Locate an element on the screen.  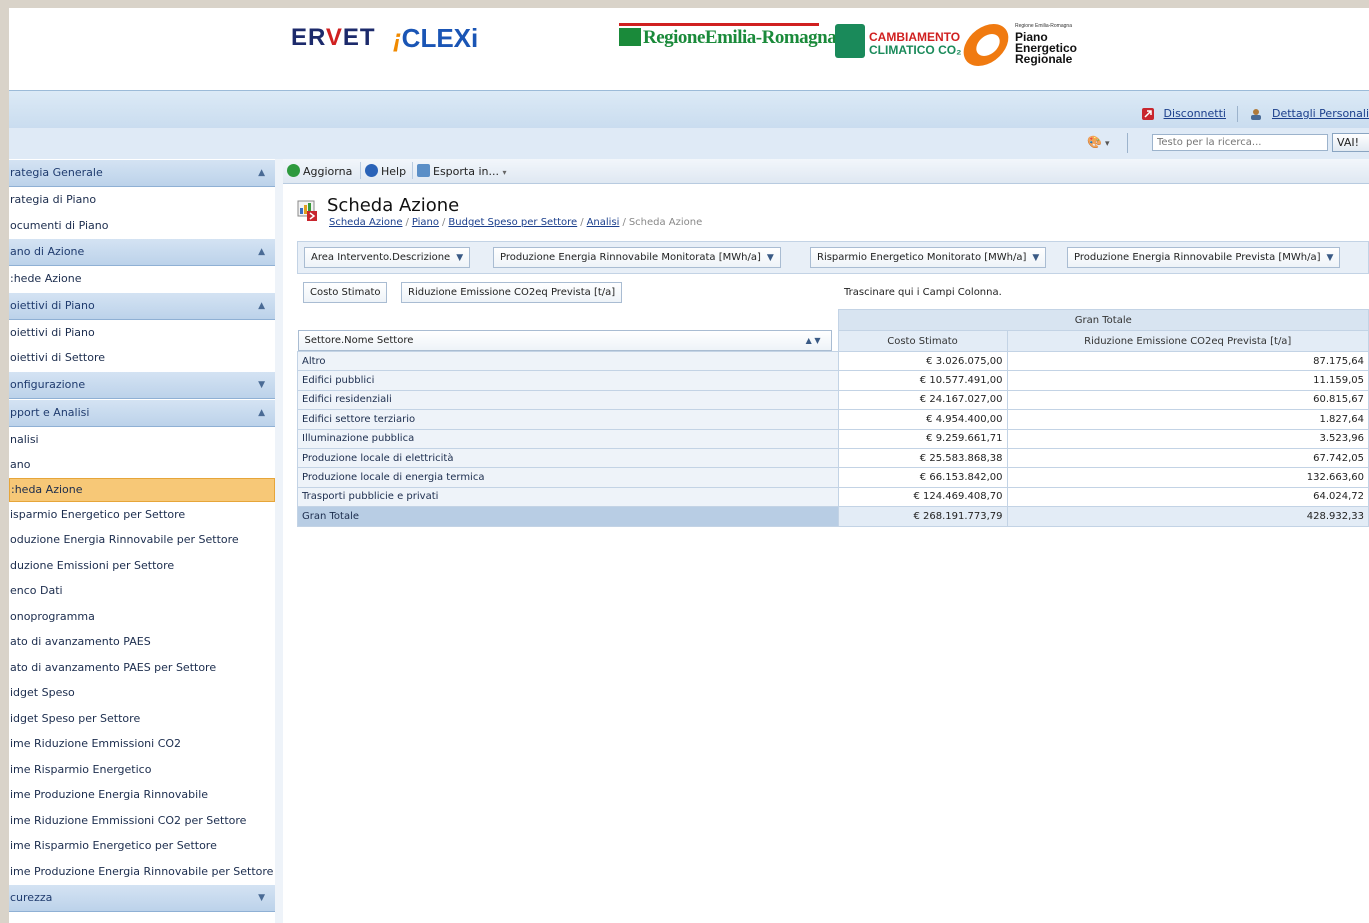
cell-cost: € 25.583.868,38 is located at coordinates (922, 458).